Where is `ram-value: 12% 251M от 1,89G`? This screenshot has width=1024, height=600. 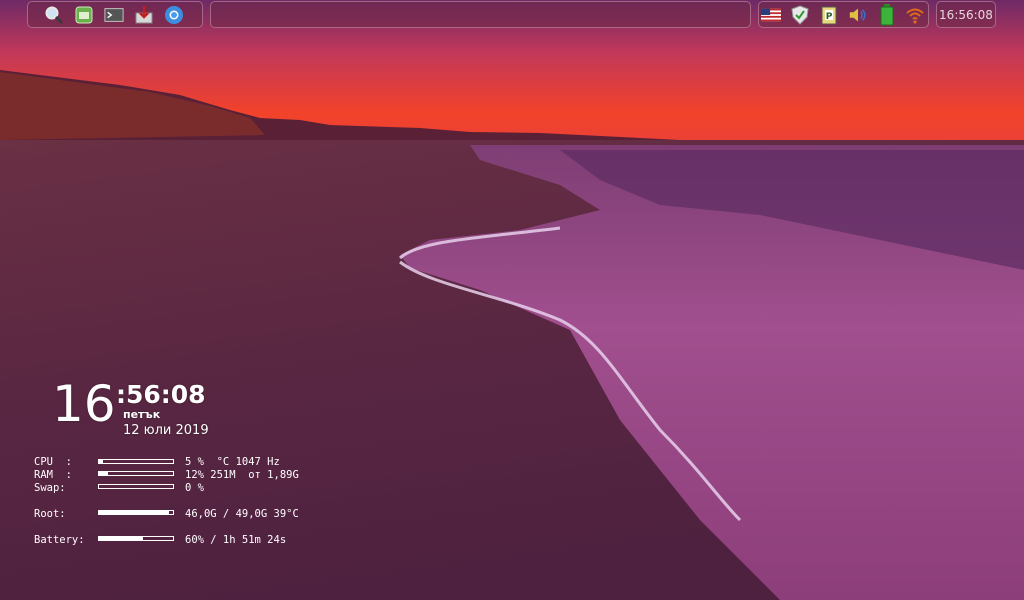 ram-value: 12% 251M от 1,89G is located at coordinates (242, 475).